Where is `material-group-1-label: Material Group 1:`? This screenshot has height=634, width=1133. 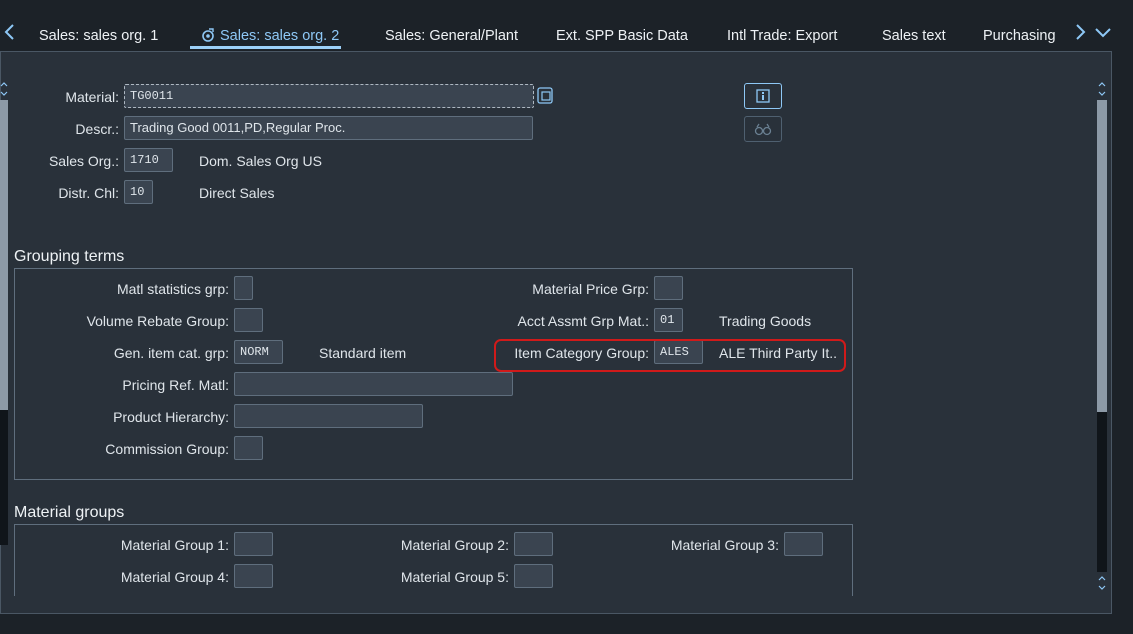 material-group-1-label: Material Group 1: is located at coordinates (174, 545).